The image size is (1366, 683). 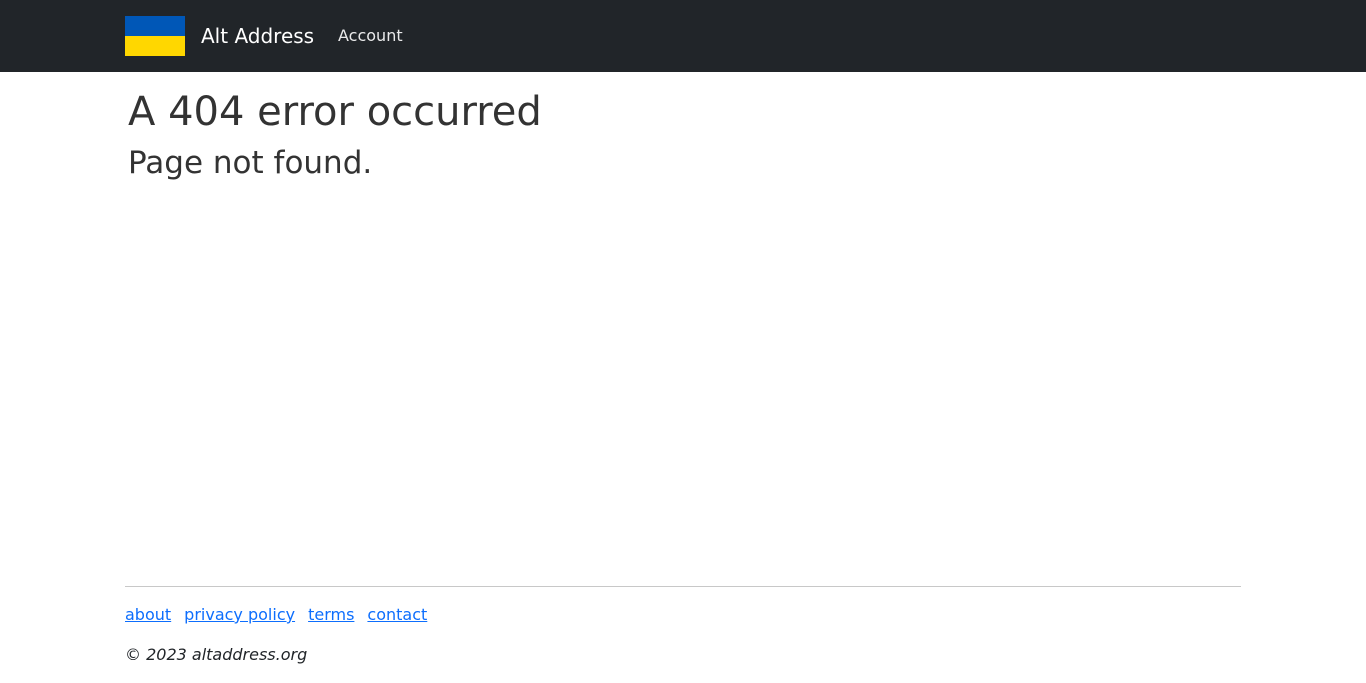 I want to click on brand-link: Alt Address, so click(x=257, y=36).